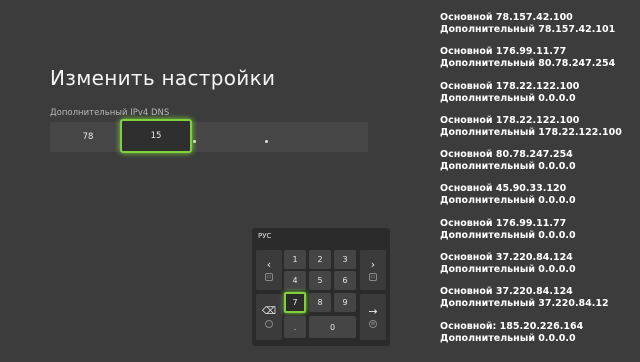 This screenshot has height=362, width=640. I want to click on key-4: 4, so click(295, 280).